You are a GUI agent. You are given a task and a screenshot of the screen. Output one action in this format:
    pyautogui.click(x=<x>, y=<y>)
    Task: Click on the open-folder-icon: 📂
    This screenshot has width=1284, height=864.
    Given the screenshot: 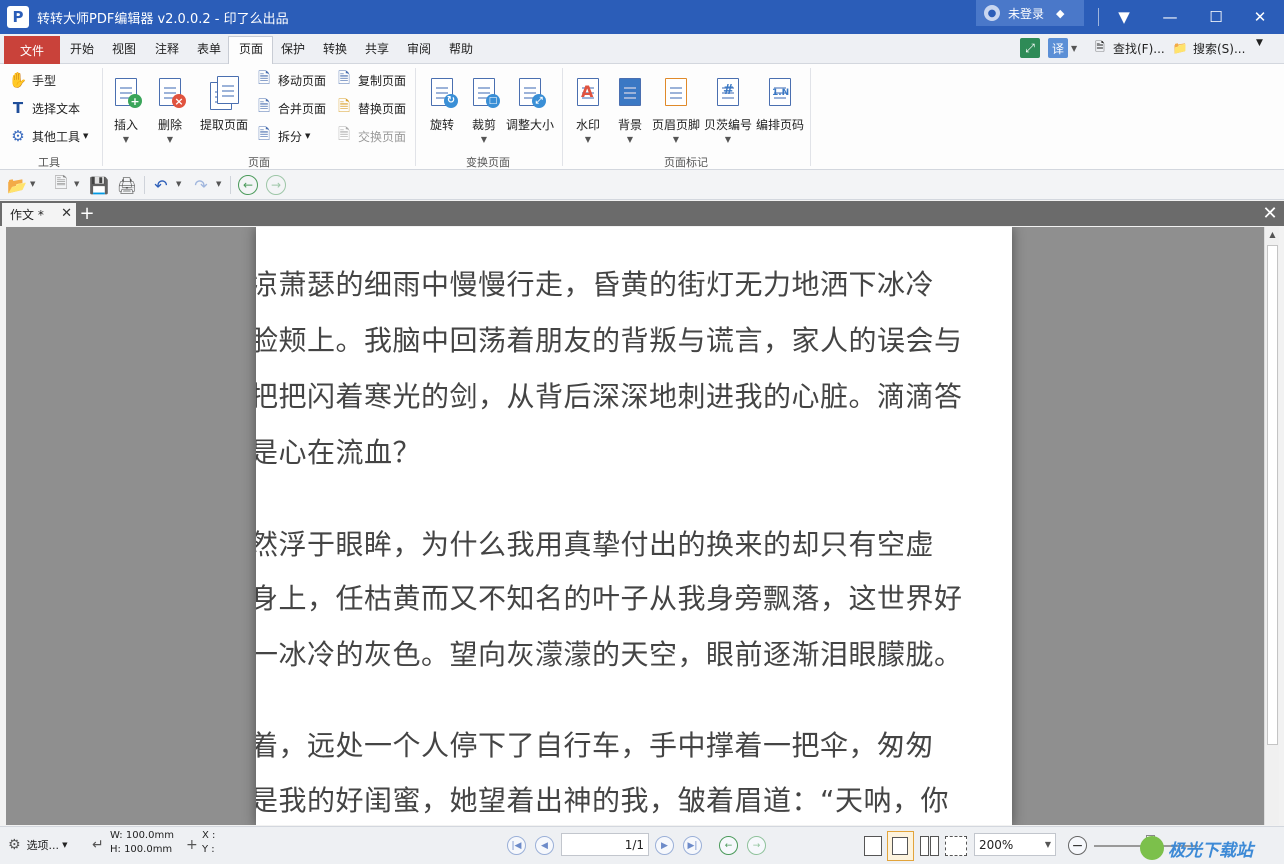 What is the action you would take?
    pyautogui.click(x=17, y=185)
    